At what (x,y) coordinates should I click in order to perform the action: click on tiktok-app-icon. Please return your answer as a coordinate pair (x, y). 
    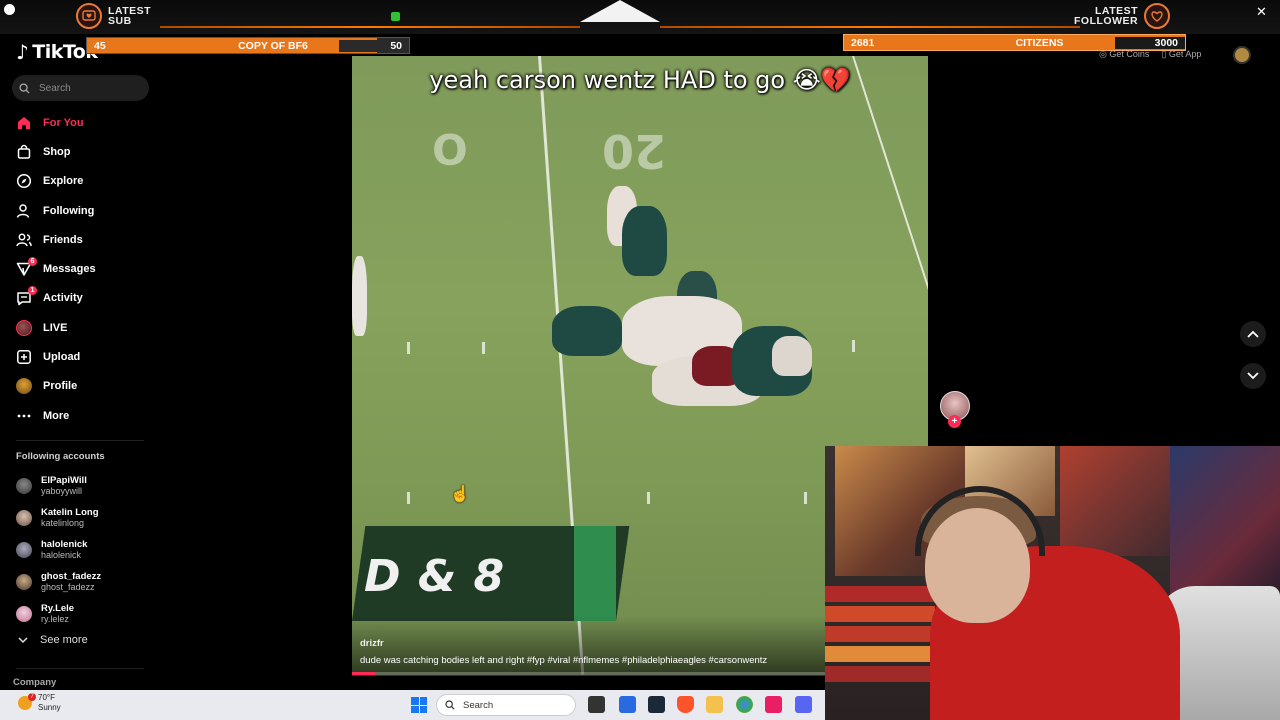
    Looking at the image, I should click on (773, 704).